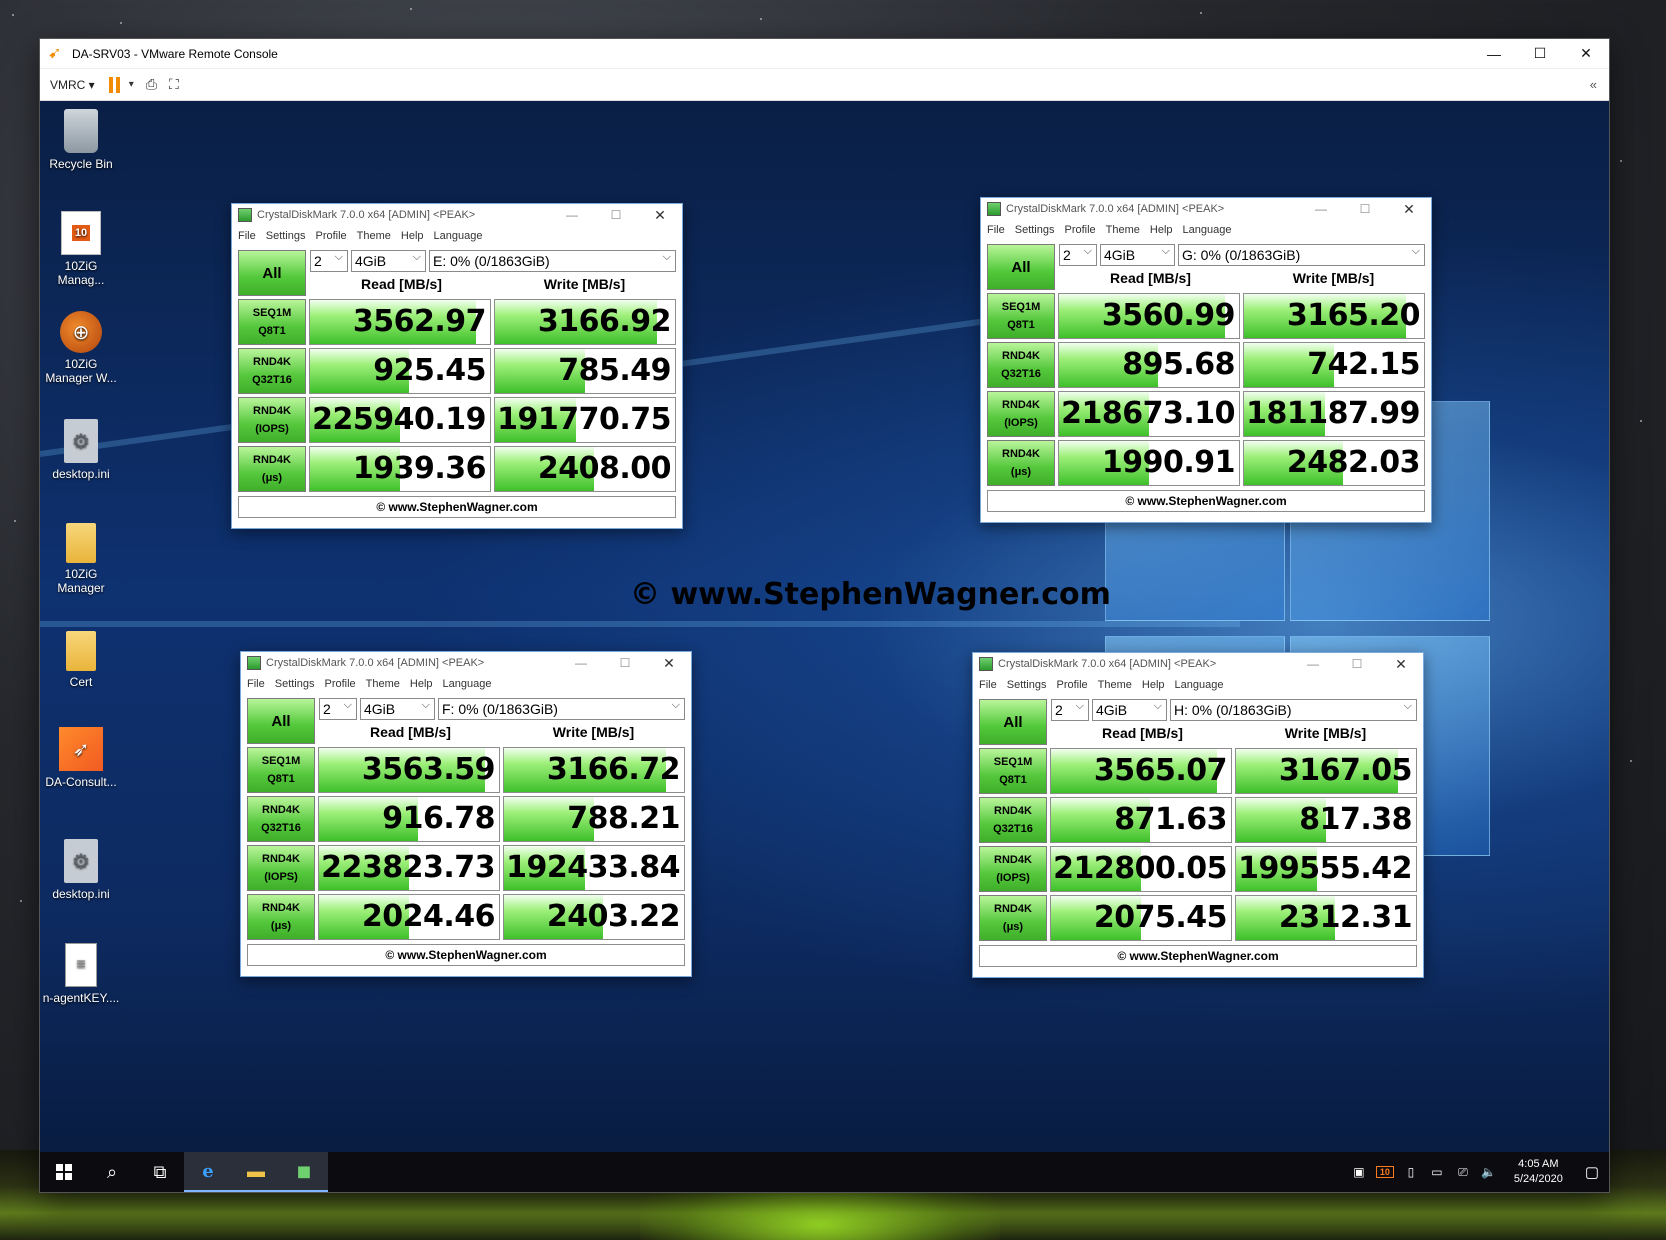 This screenshot has height=1240, width=1666. What do you see at coordinates (1359, 1172) in the screenshot?
I see `vmware-tools-icon: ▣` at bounding box center [1359, 1172].